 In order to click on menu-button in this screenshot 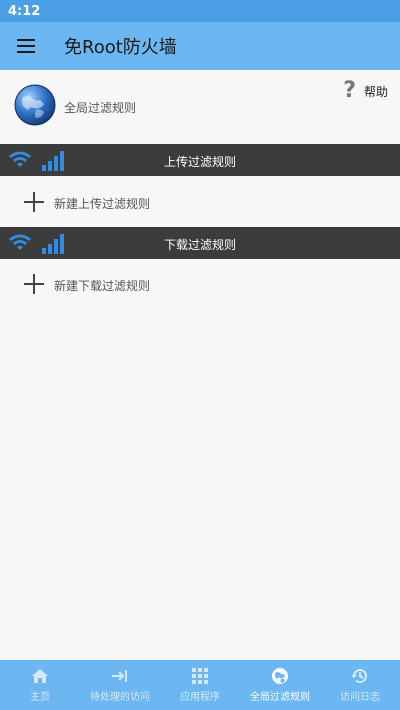, I will do `click(26, 46)`.